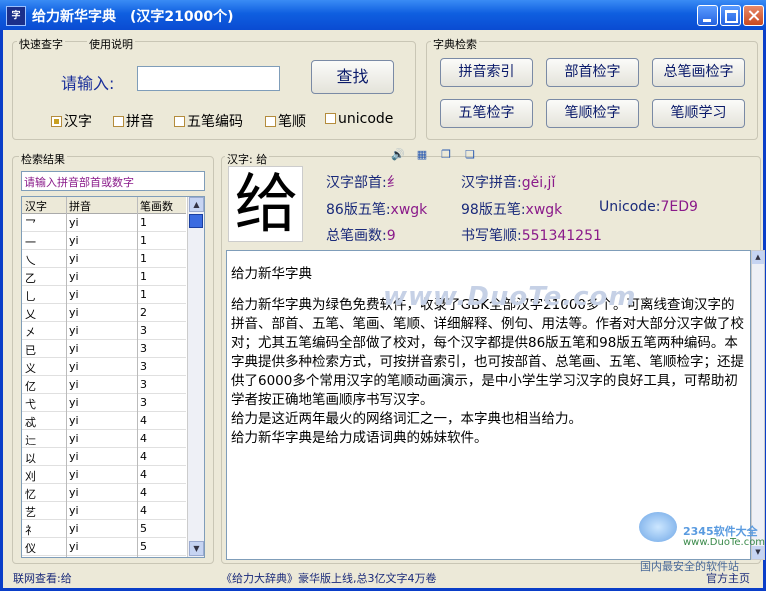 This screenshot has width=766, height=591. I want to click on strokes-value: 9, so click(391, 236).